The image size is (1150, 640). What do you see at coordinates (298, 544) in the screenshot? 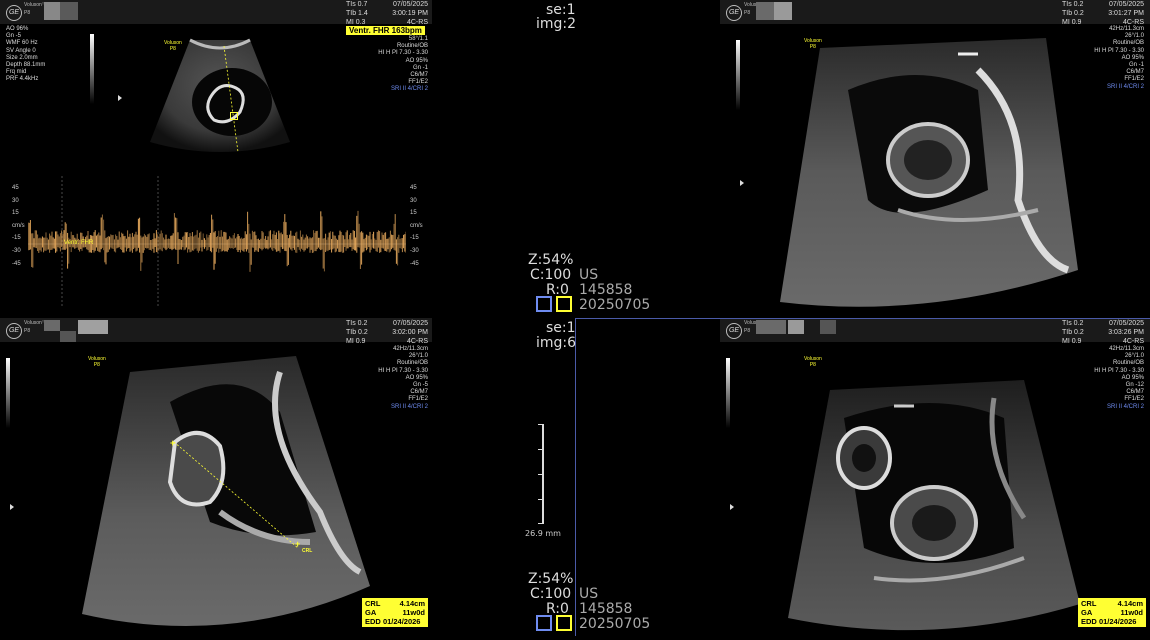
I see `caliper-end-icon: +` at bounding box center [298, 544].